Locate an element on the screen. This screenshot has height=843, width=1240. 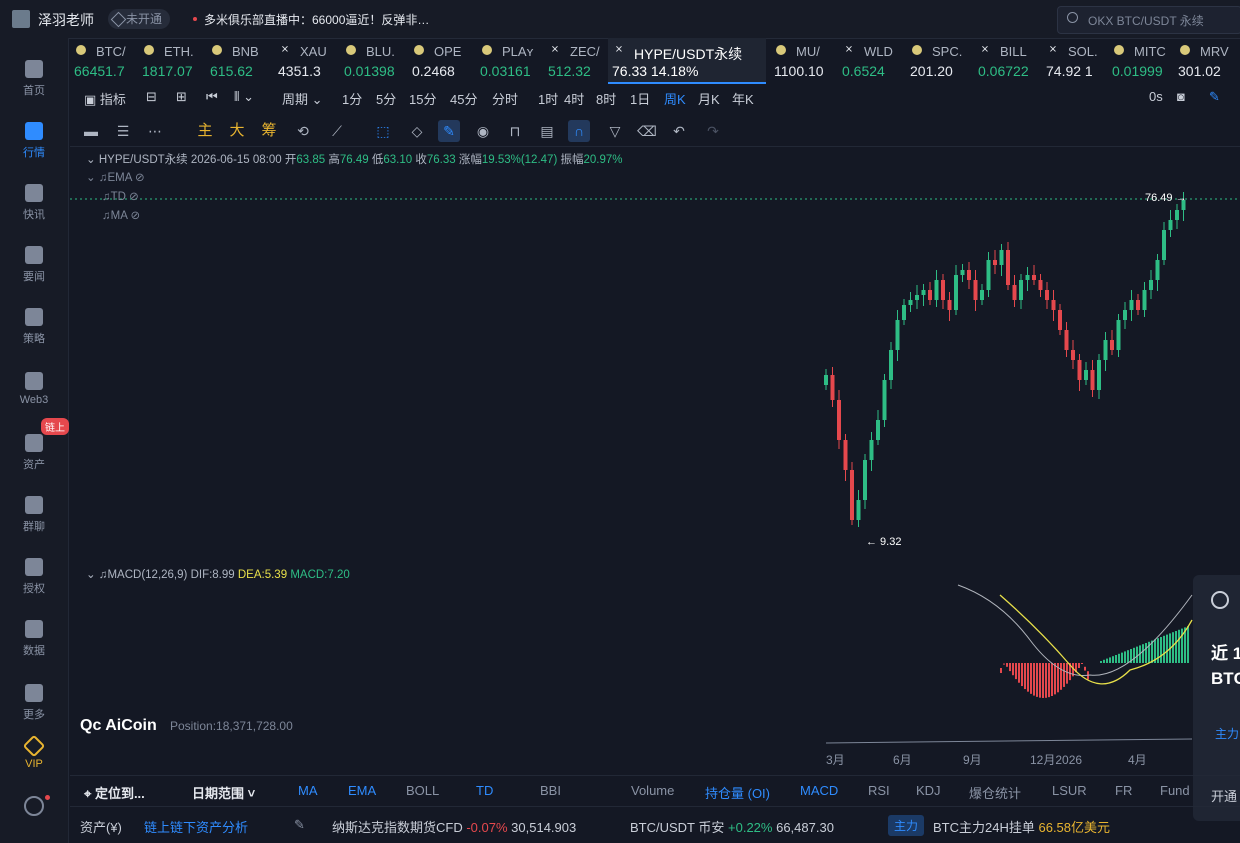
ohlc-amp-label: 振幅 is located at coordinates (572, 160).